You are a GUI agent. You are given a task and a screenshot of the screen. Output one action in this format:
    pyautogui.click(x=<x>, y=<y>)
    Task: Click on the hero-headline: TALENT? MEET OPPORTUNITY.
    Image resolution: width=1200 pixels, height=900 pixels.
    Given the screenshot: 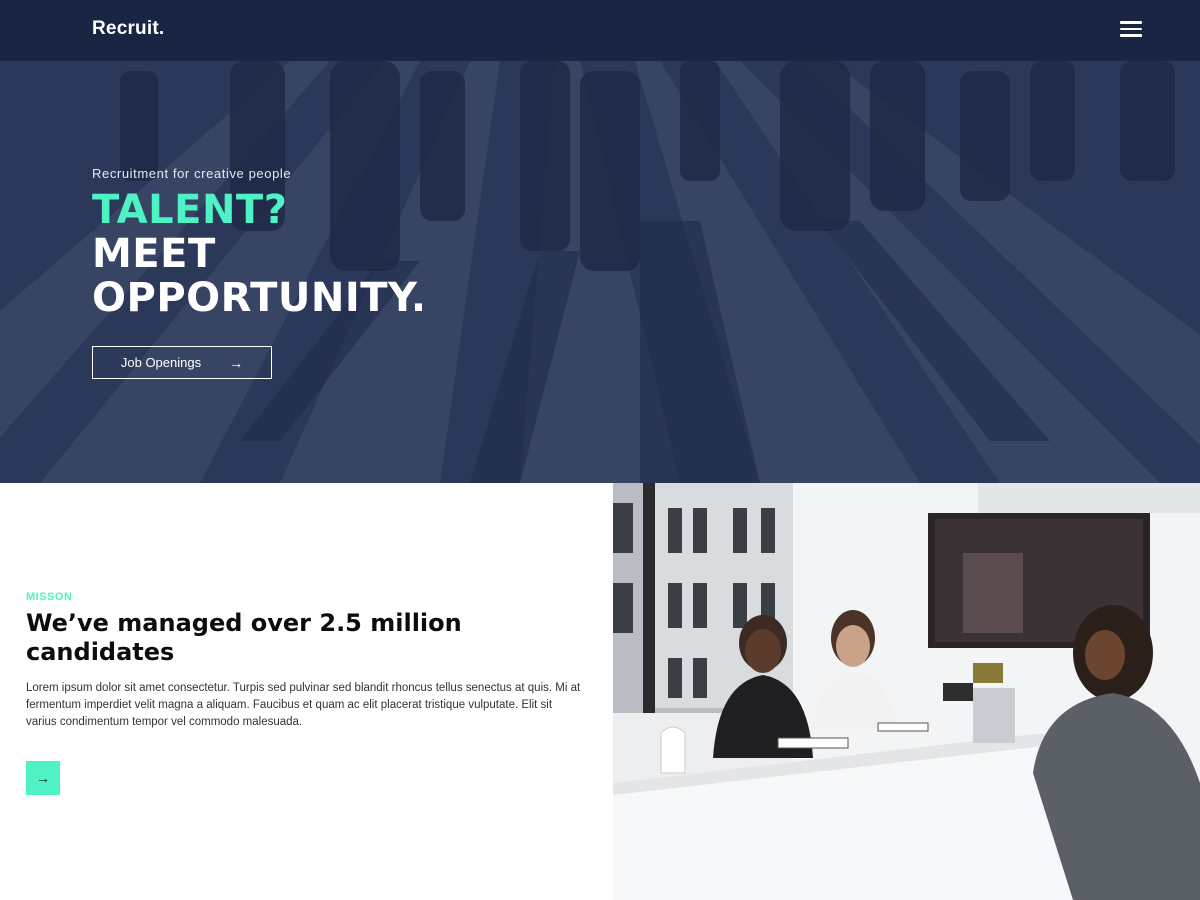 What is the action you would take?
    pyautogui.click(x=392, y=254)
    